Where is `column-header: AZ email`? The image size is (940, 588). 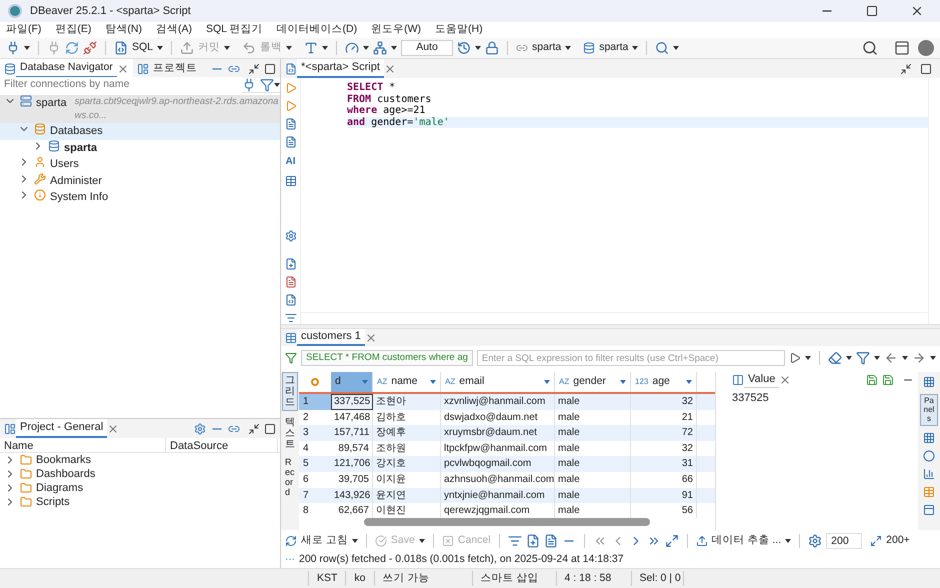 column-header: AZ email is located at coordinates (498, 382).